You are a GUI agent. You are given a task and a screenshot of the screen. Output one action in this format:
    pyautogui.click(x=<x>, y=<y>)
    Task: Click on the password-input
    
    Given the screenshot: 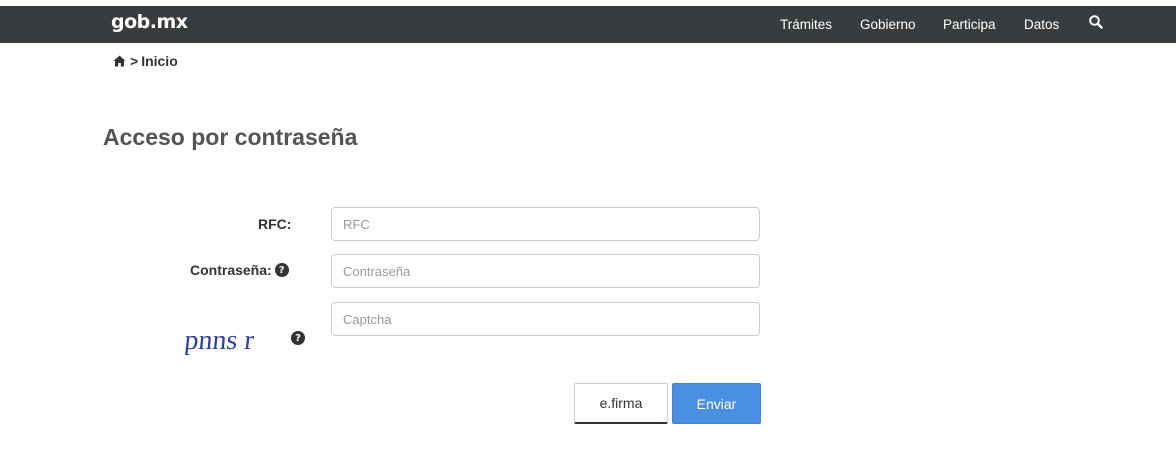 What is the action you would take?
    pyautogui.click(x=545, y=271)
    